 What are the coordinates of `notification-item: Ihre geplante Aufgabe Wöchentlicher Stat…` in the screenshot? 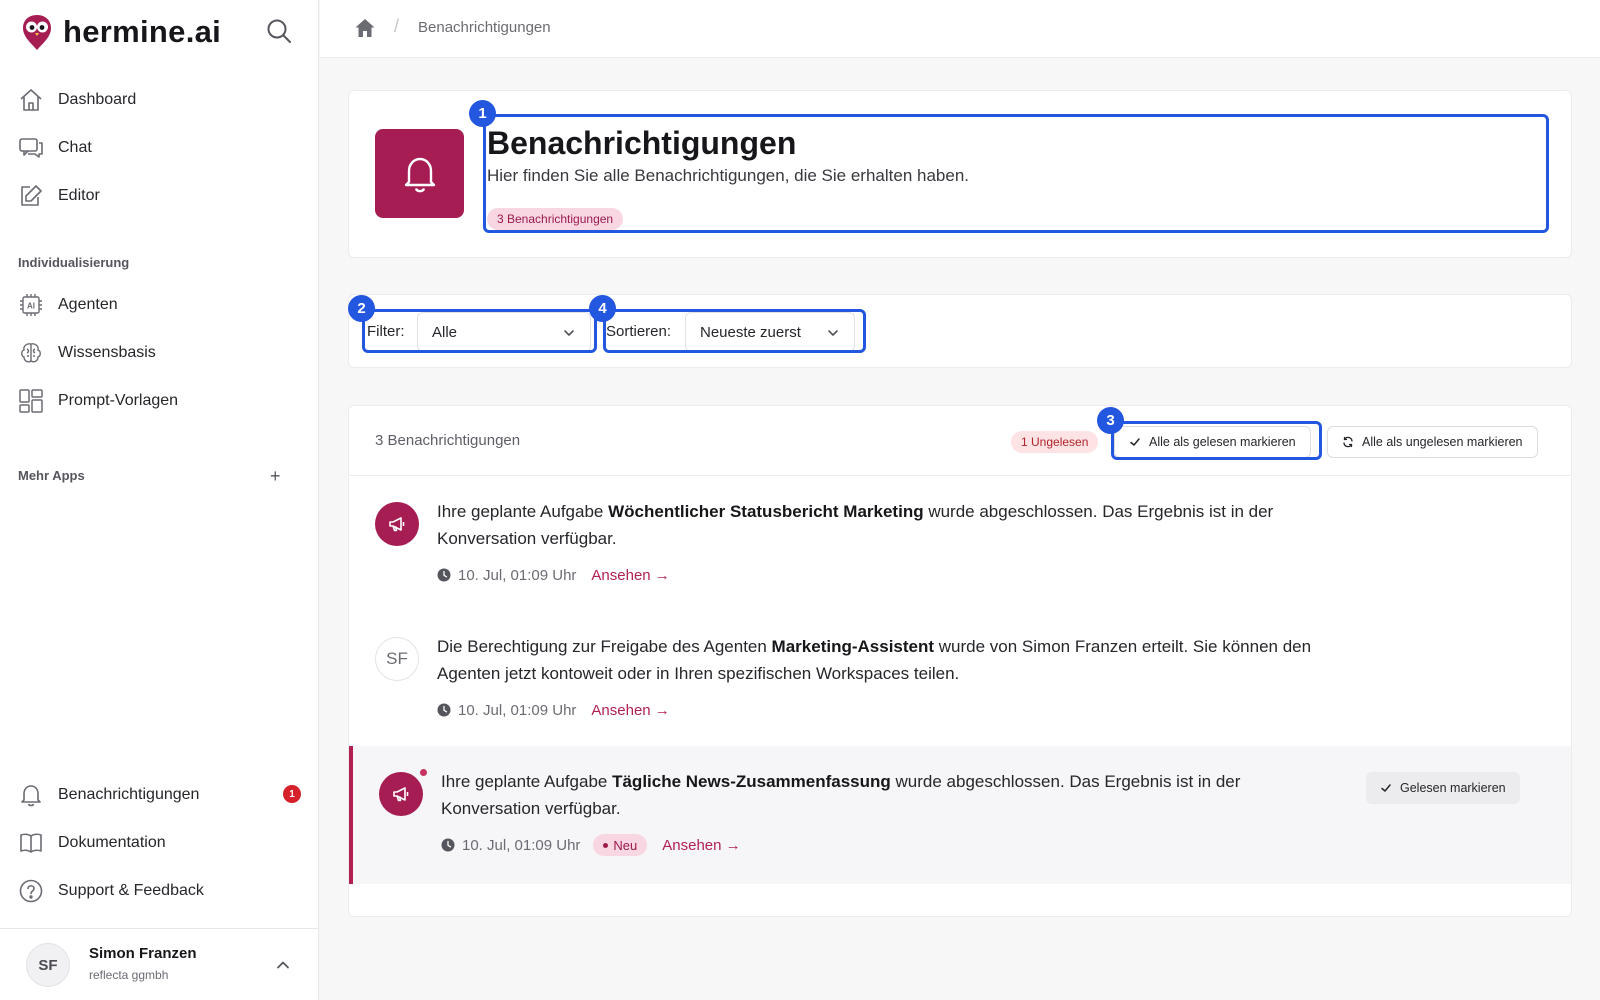 It's located at (960, 545).